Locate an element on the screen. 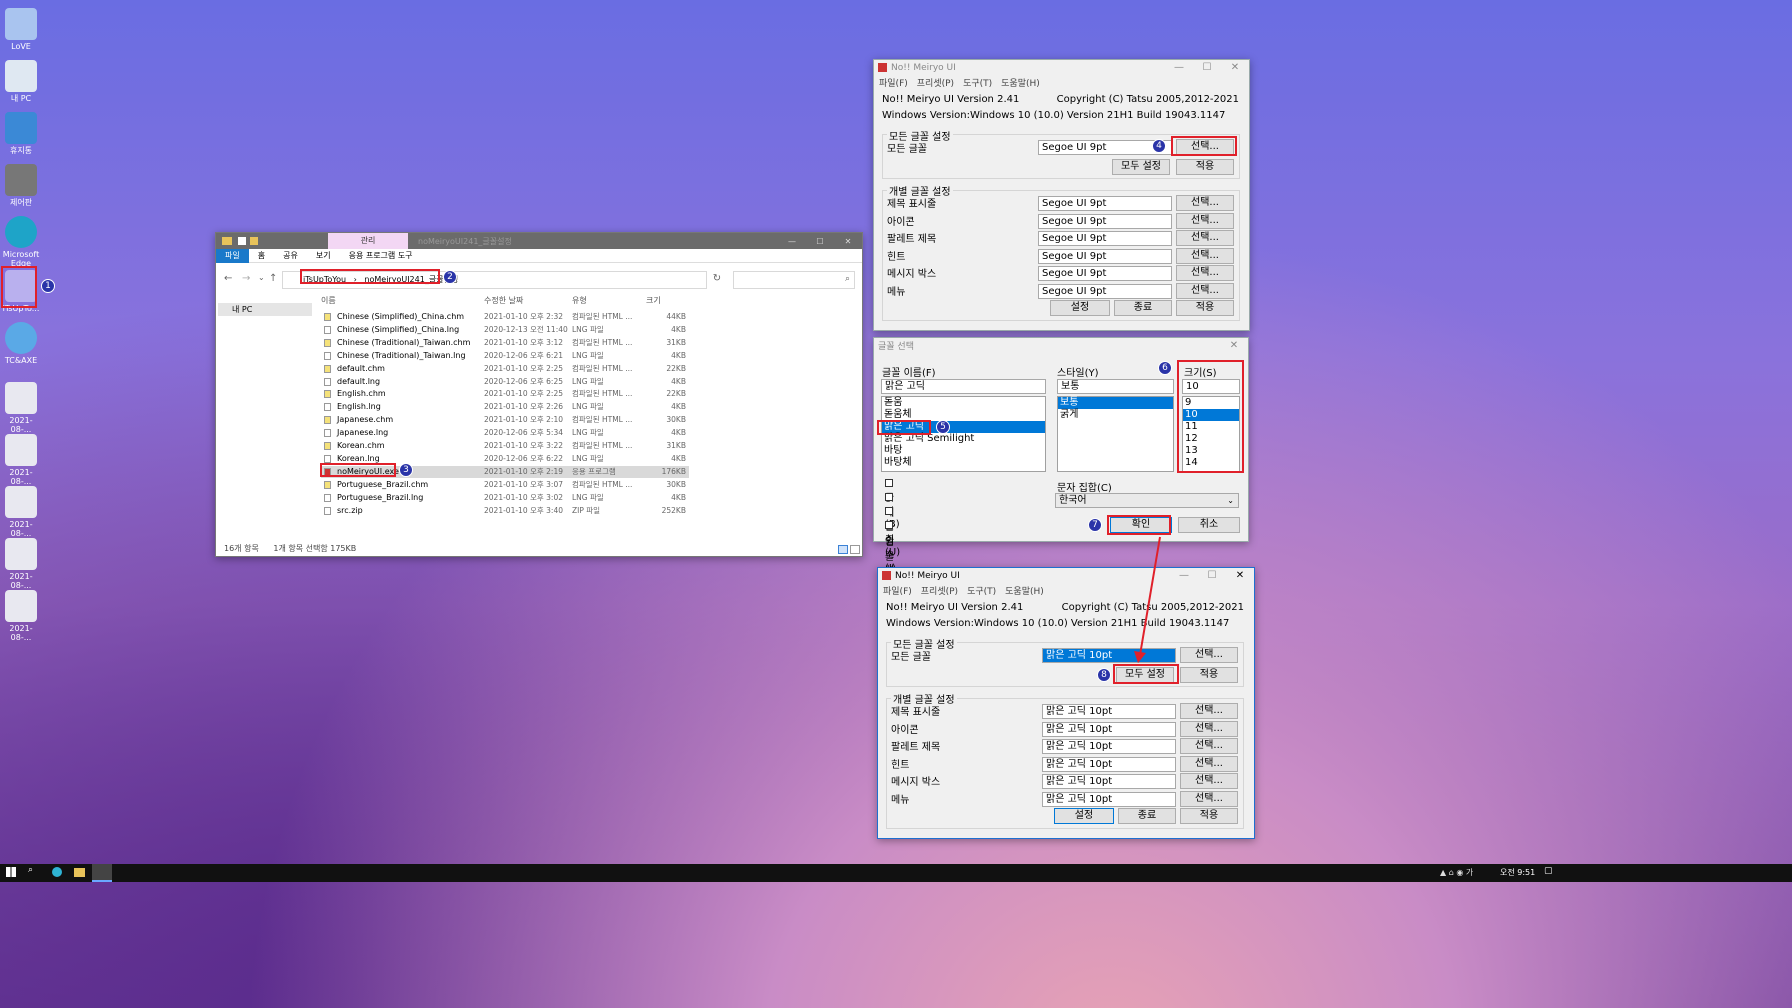  file-row: default.lng 2020-12-06 오후 6:25 LNG 파일 4KB is located at coordinates (505, 382).